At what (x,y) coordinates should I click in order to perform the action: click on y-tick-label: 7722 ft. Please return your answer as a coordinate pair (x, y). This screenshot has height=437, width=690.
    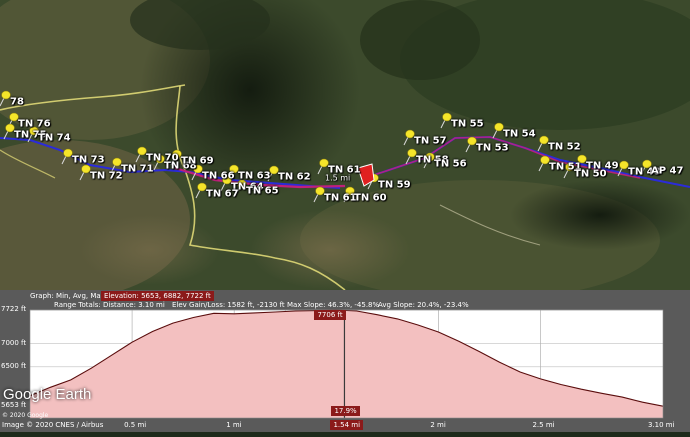
    Looking at the image, I should click on (13, 309).